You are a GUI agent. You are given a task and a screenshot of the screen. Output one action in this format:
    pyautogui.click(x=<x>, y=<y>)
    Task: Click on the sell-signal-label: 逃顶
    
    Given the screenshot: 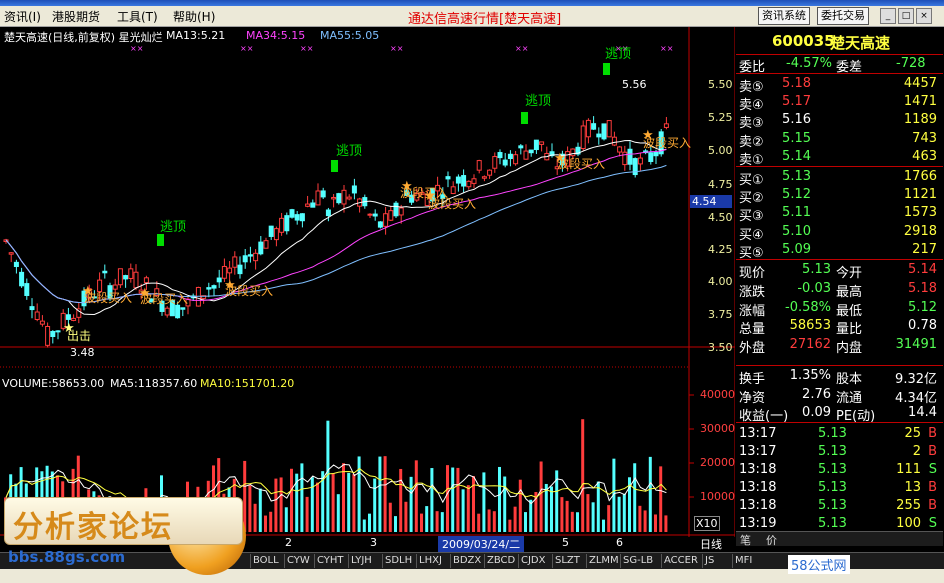 What is the action you would take?
    pyautogui.click(x=349, y=151)
    